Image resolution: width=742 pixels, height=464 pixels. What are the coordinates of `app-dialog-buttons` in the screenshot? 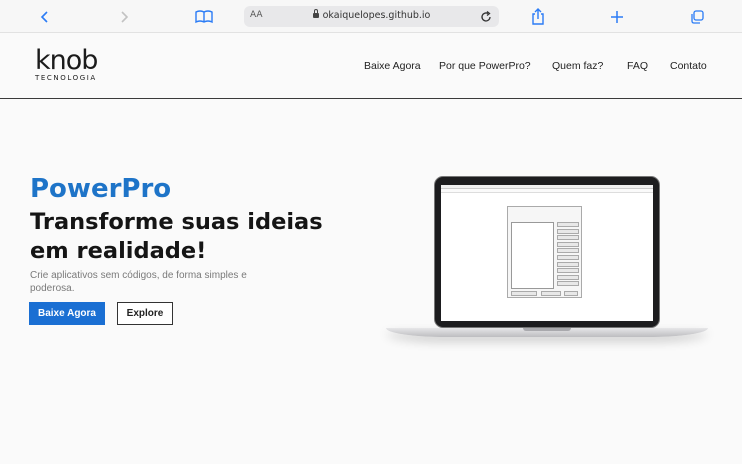 It's located at (568, 255).